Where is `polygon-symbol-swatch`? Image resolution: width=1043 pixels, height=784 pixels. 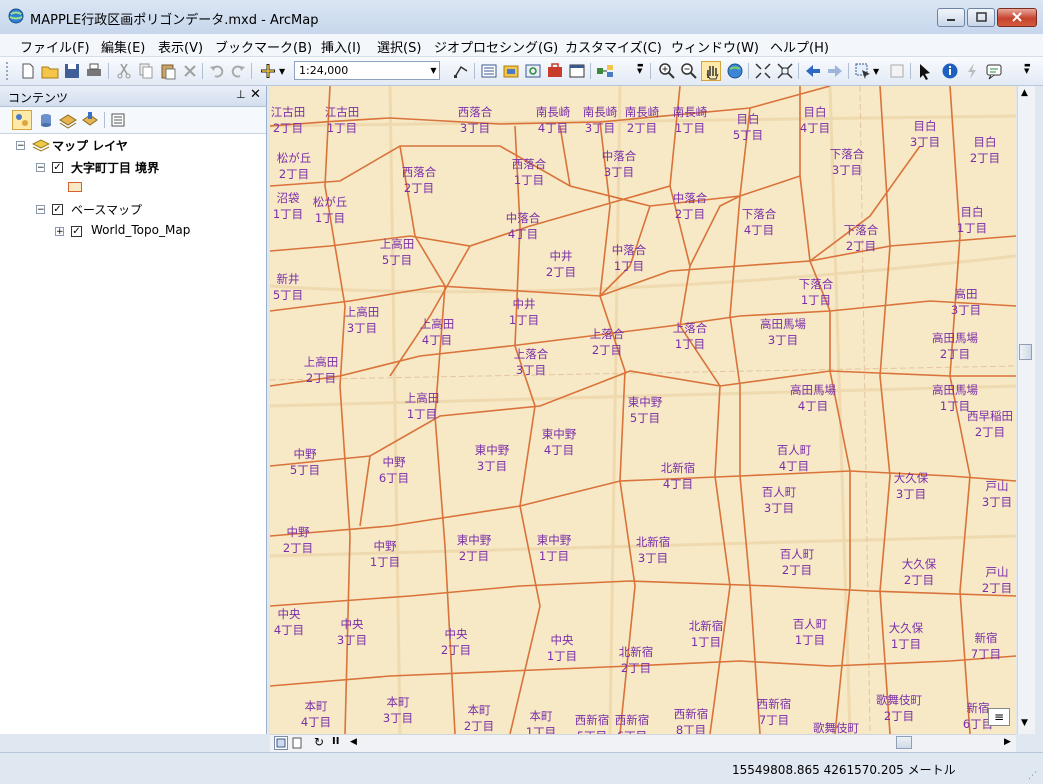 polygon-symbol-swatch is located at coordinates (75, 187).